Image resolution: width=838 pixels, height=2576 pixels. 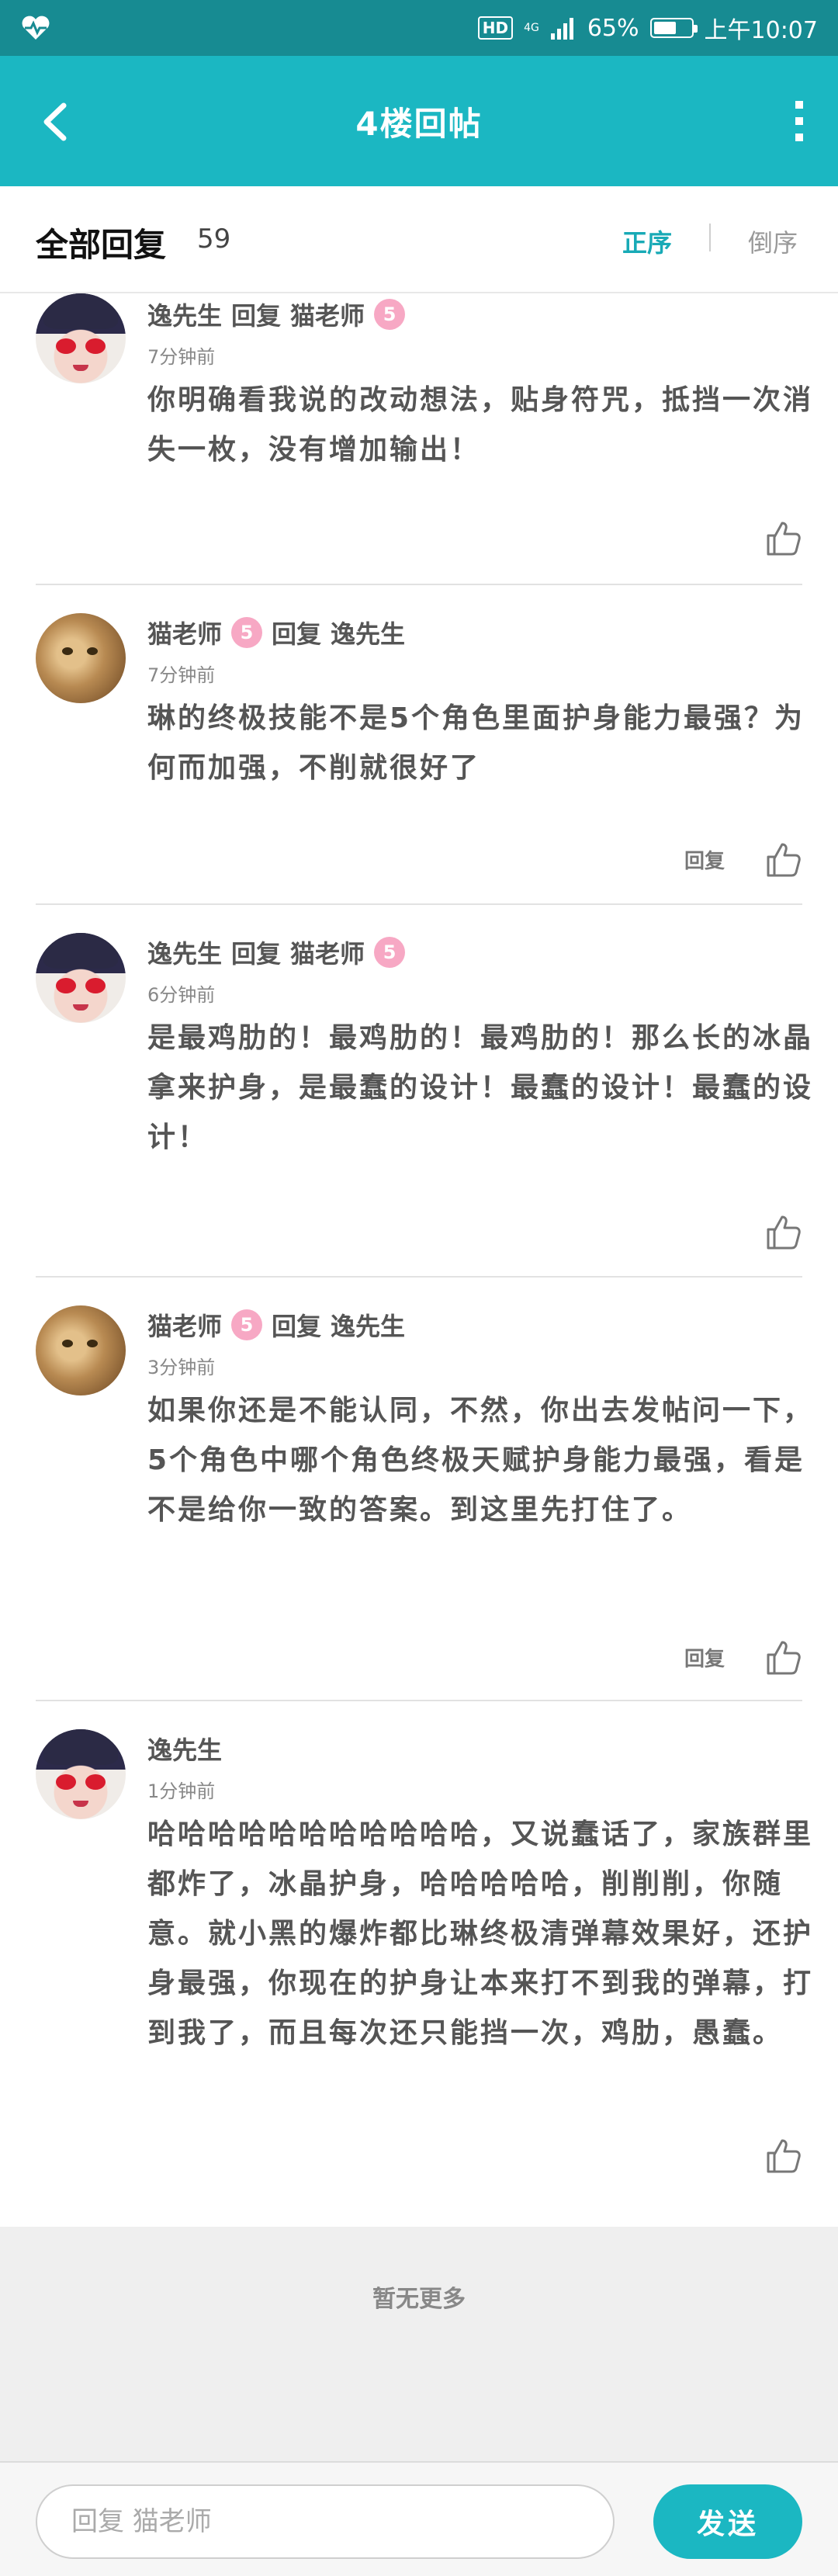 I want to click on battery-percent: 65%, so click(x=613, y=28).